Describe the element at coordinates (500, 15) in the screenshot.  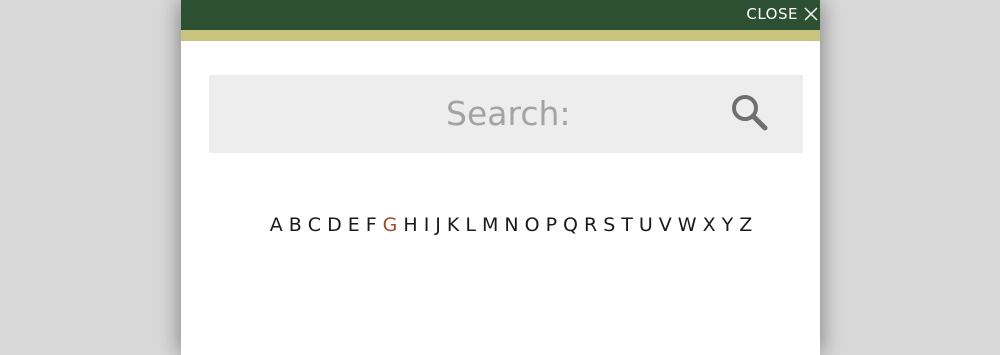
I see `modal-header-bar: CLOSE` at that location.